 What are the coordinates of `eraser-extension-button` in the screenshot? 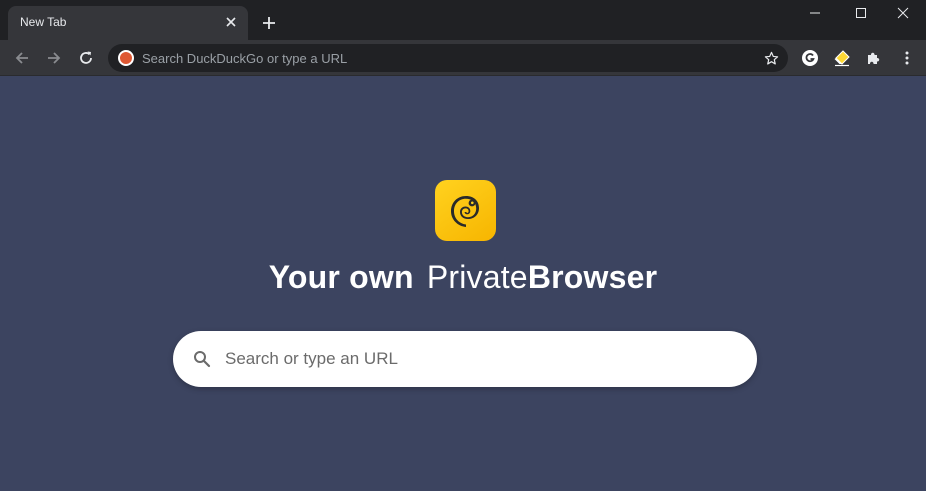 It's located at (842, 58).